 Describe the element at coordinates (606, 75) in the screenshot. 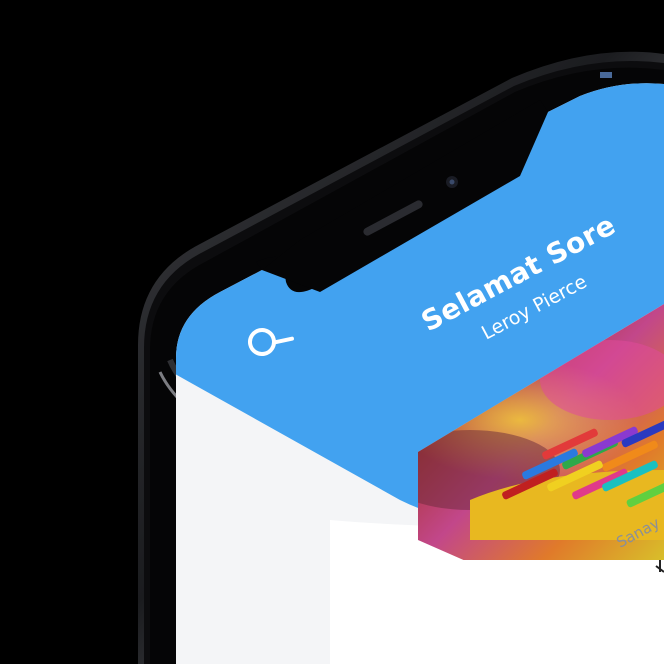

I see `frame-highlight` at that location.